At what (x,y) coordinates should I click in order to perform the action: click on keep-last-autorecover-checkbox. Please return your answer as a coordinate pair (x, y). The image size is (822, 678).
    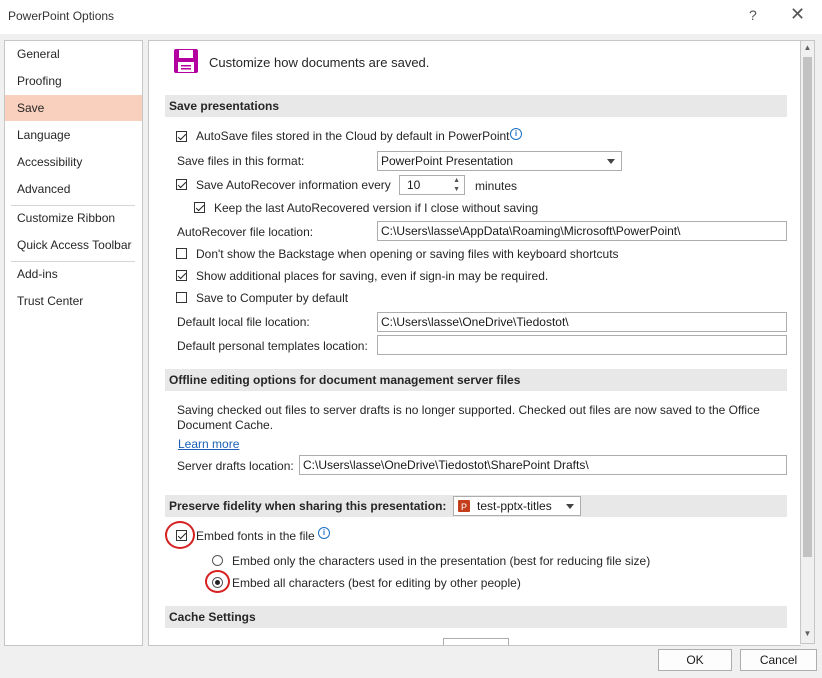
    Looking at the image, I should click on (199, 207).